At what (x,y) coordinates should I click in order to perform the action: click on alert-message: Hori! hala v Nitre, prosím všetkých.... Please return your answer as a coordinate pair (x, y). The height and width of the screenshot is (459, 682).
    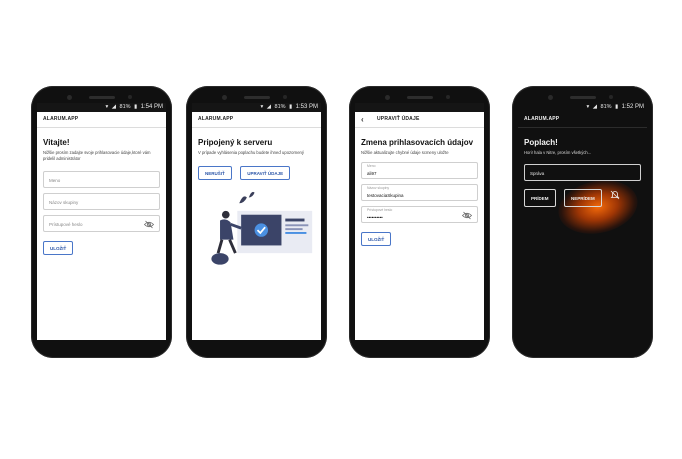
    Looking at the image, I should click on (558, 152).